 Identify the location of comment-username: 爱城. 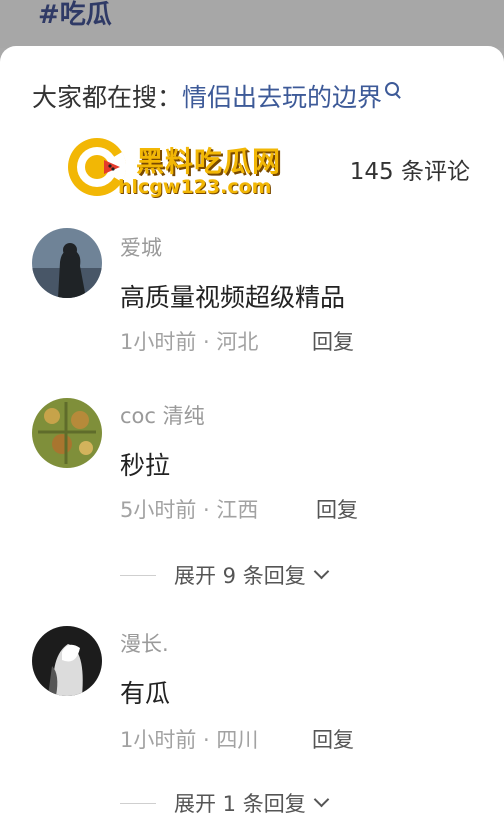
(141, 247).